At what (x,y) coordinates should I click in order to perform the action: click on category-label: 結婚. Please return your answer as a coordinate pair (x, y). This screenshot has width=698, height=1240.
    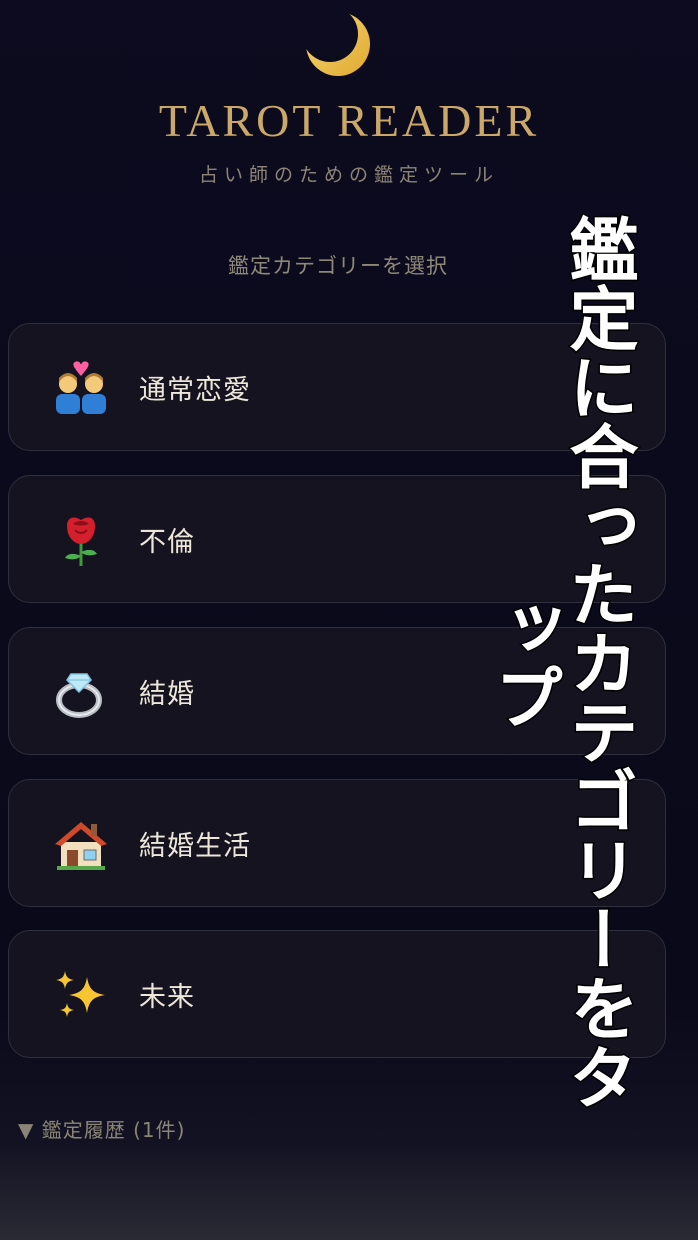
    Looking at the image, I should click on (167, 694).